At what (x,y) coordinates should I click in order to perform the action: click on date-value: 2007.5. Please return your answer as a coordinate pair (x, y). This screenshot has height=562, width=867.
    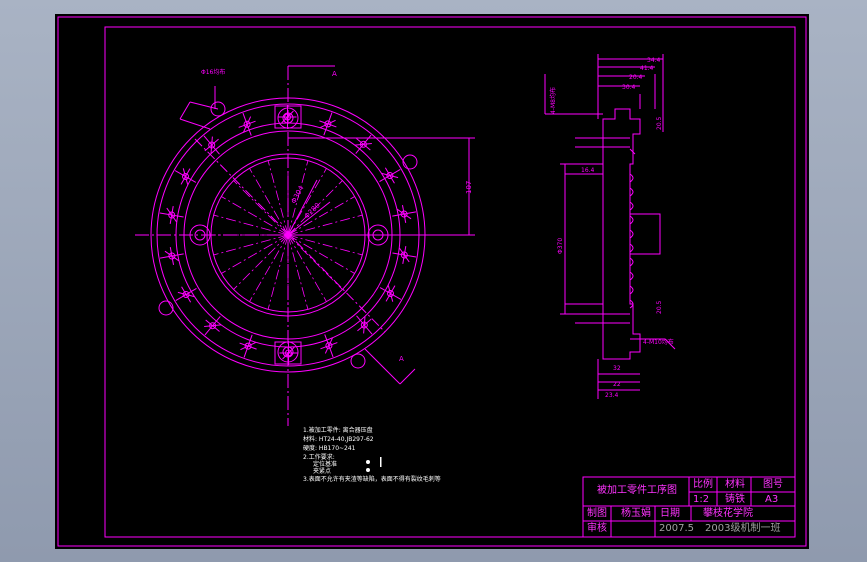
    Looking at the image, I should click on (676, 528).